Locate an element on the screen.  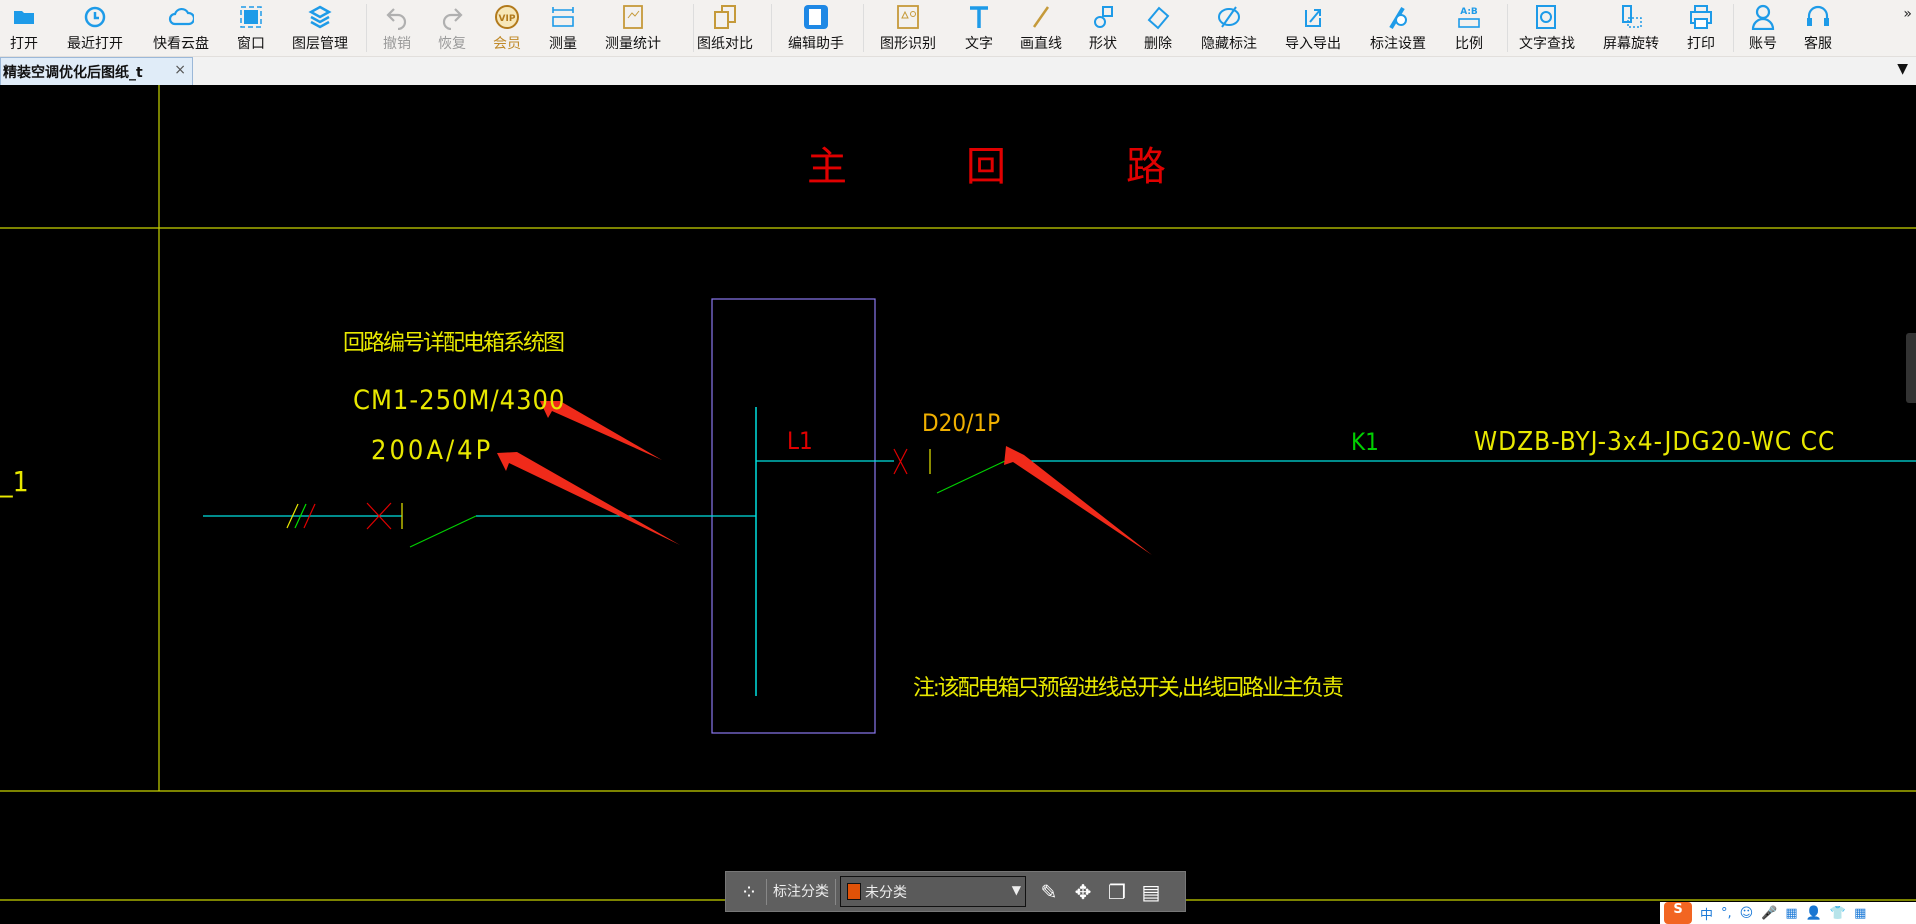
toolbar-button-shape-recognize: 图形识别 is located at coordinates (908, 28).